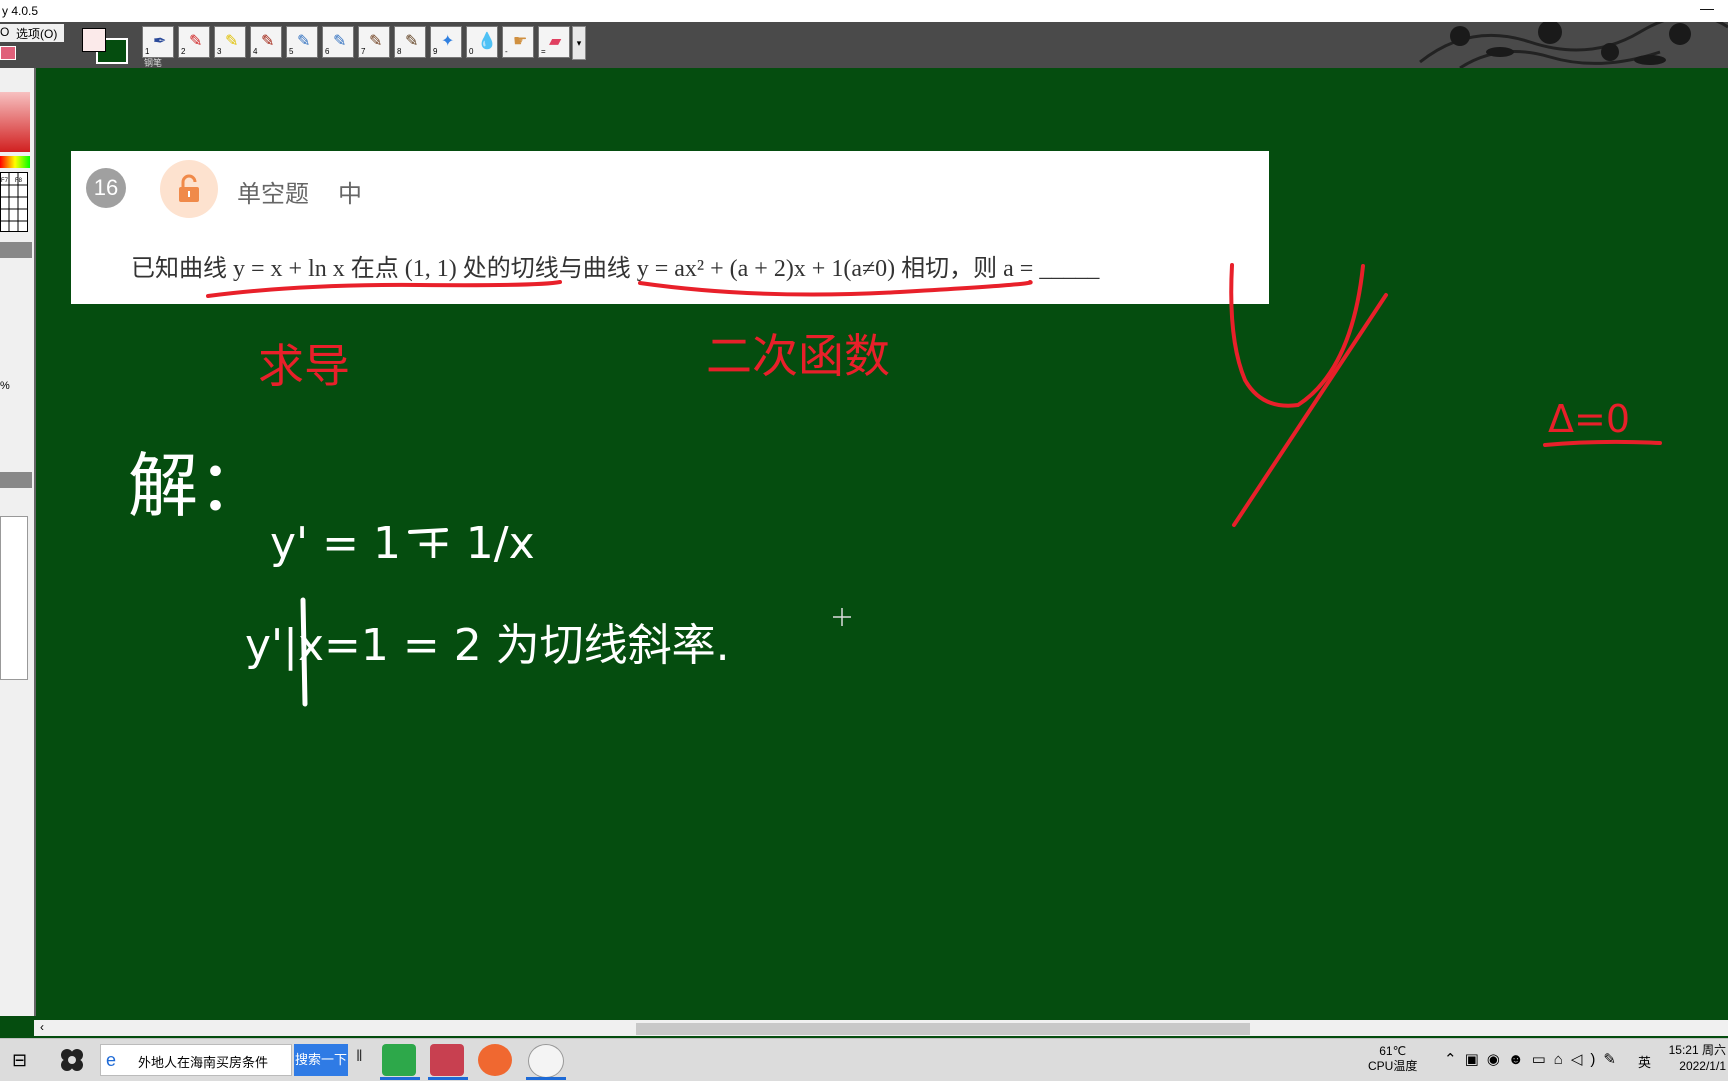 Image resolution: width=1728 pixels, height=1081 pixels. I want to click on tool-marker: ✎ 4, so click(266, 42).